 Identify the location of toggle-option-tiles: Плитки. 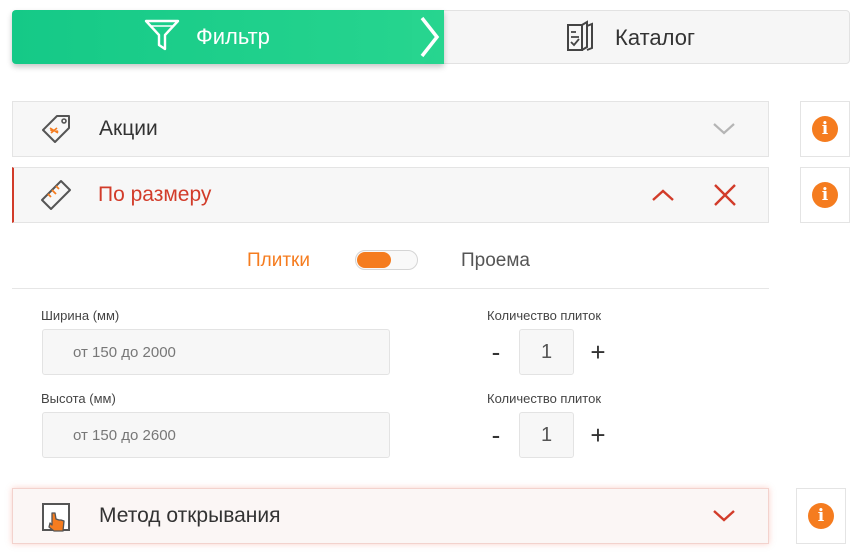
(278, 261).